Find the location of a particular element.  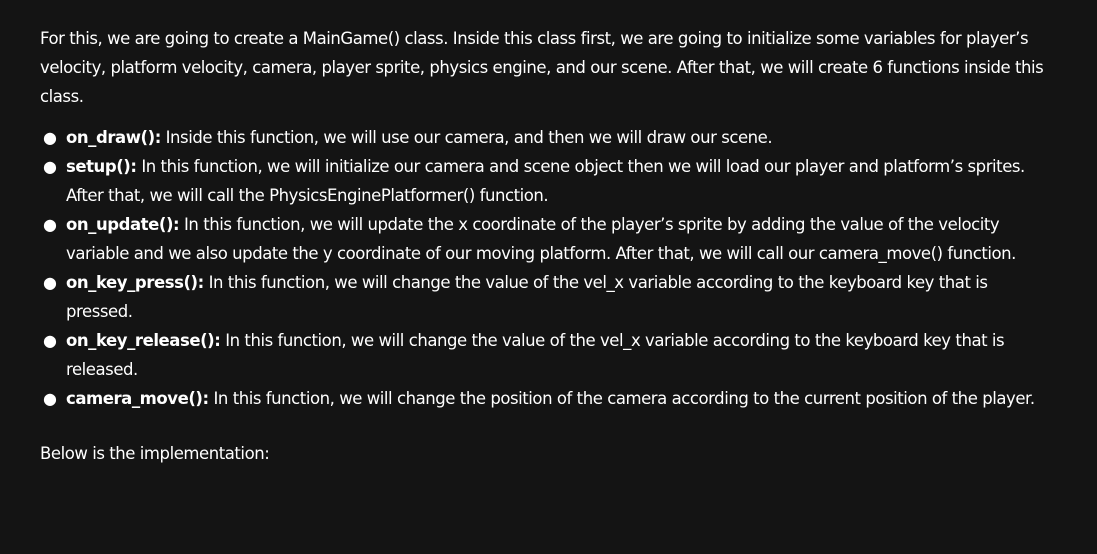

function-name: on_draw(): is located at coordinates (113, 137).